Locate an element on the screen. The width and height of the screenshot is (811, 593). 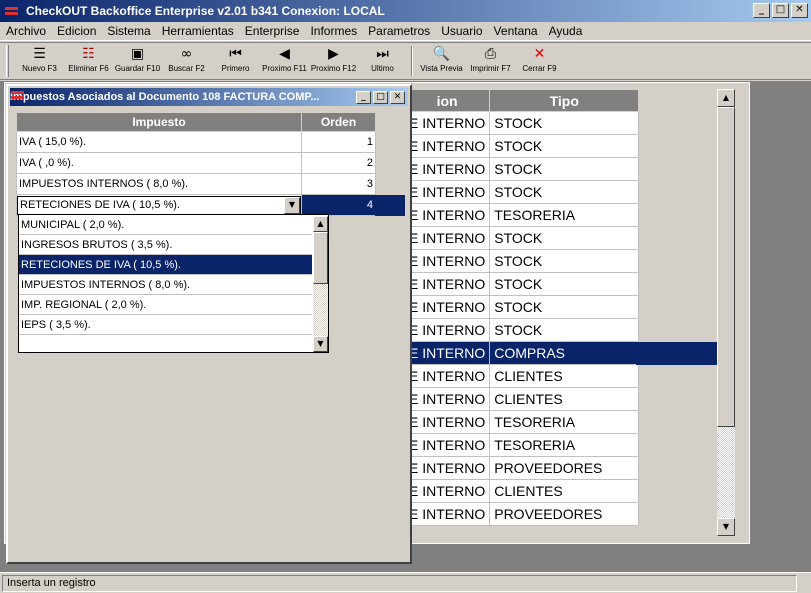
dialog-close-button: ✕ is located at coordinates (397, 97).